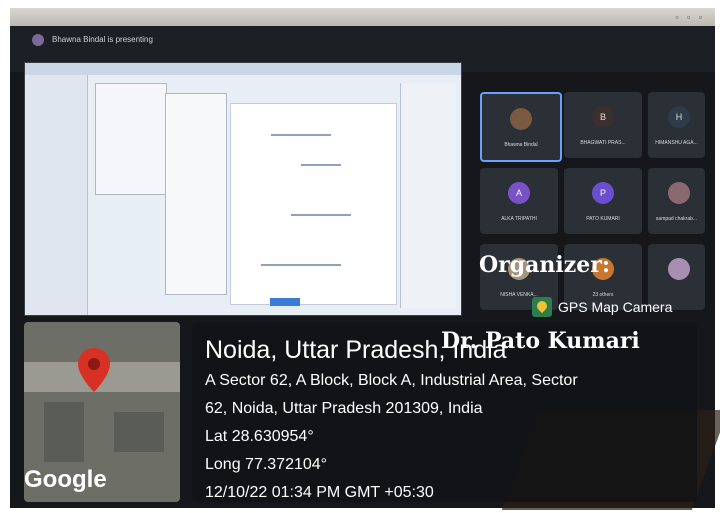 This screenshot has height=513, width=720. I want to click on browser-top-edge: ▫ ▫ ▫, so click(362, 17).